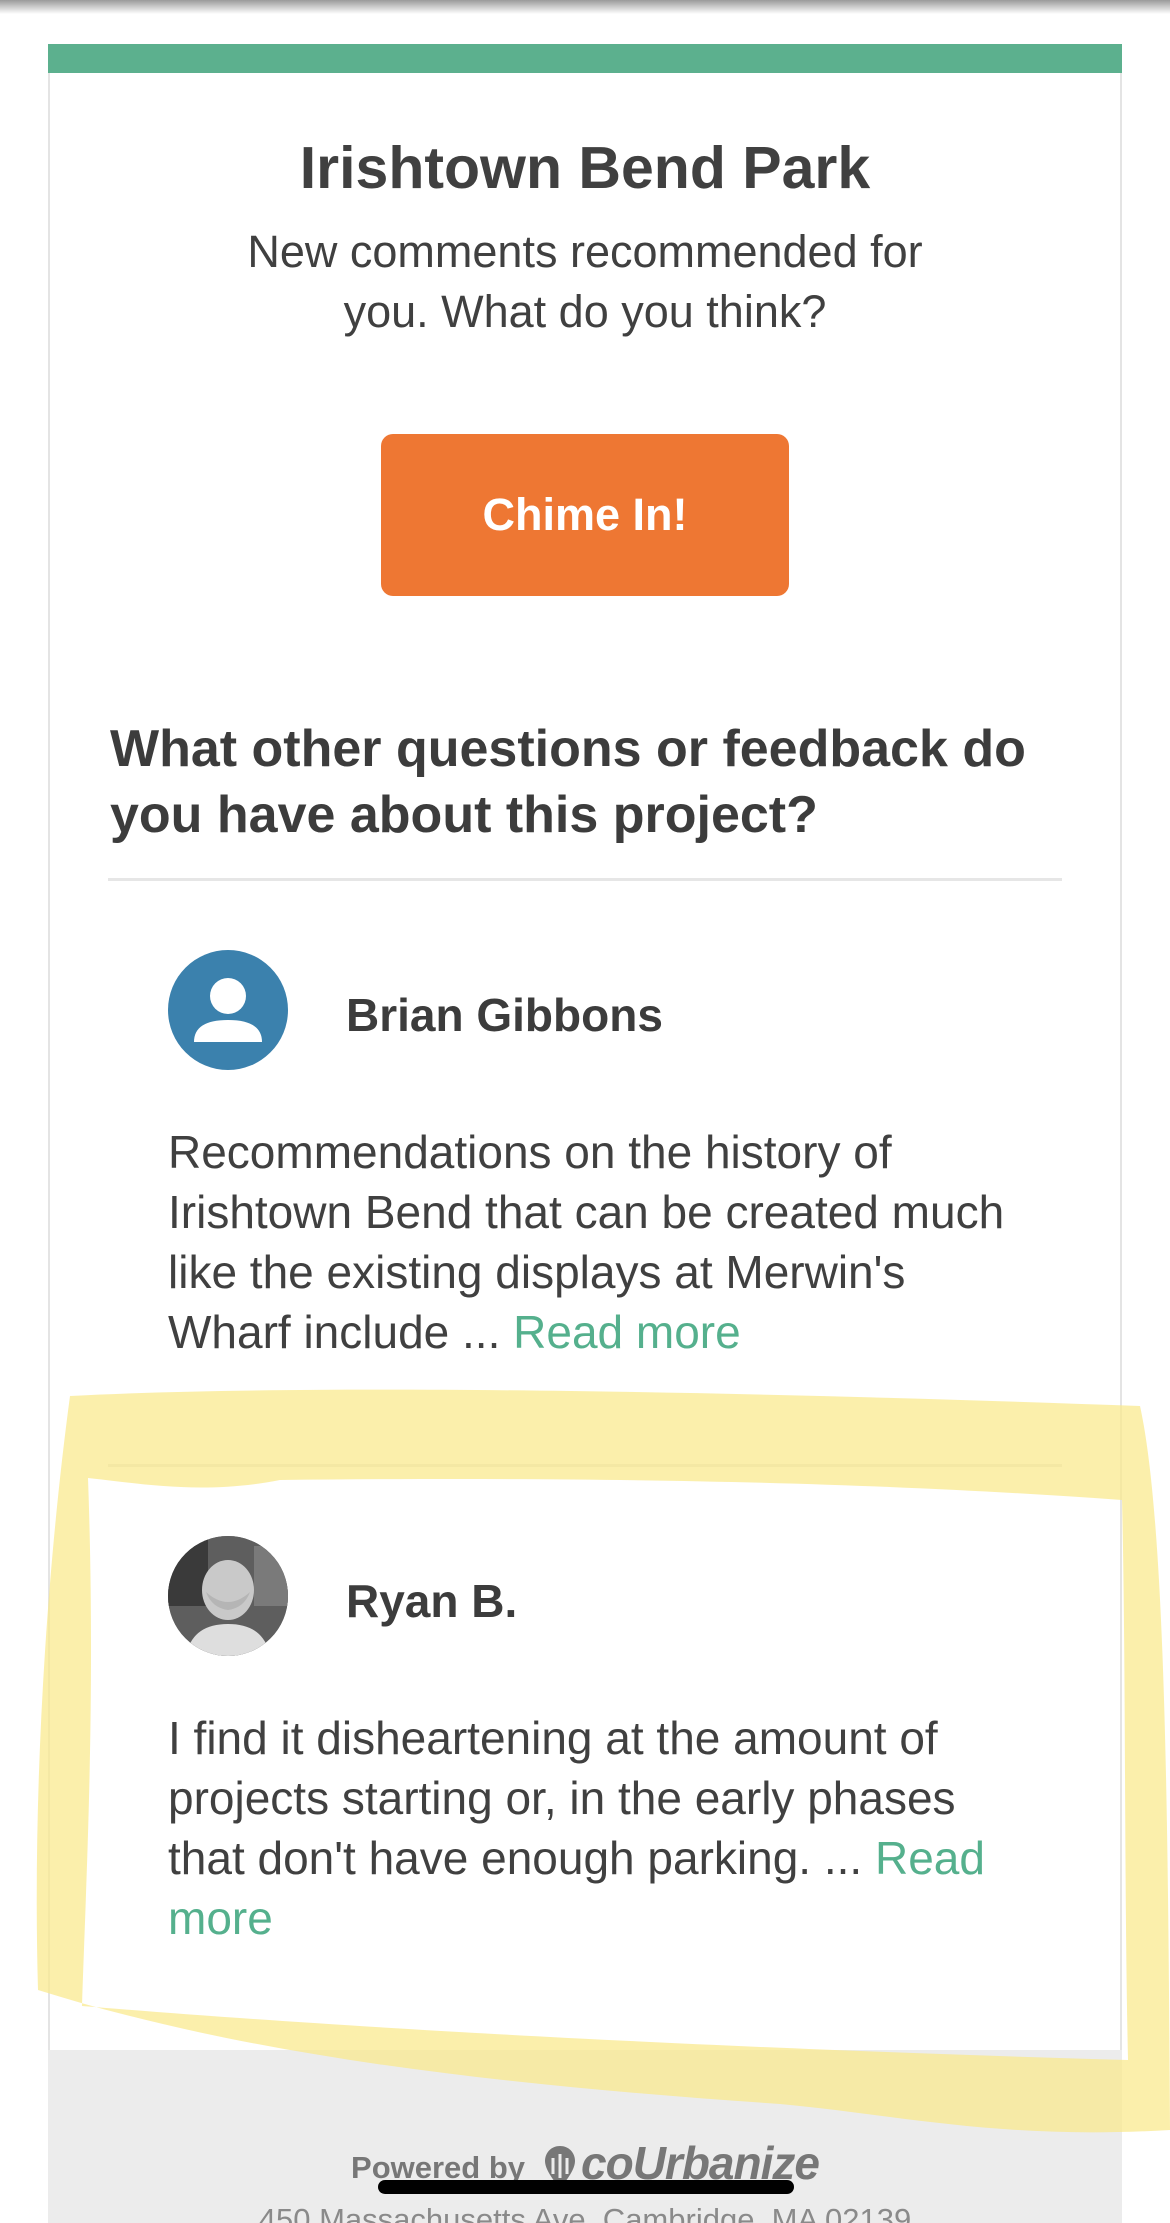 This screenshot has width=1170, height=2223. Describe the element at coordinates (585, 7) in the screenshot. I see `top-edge-shadow` at that location.